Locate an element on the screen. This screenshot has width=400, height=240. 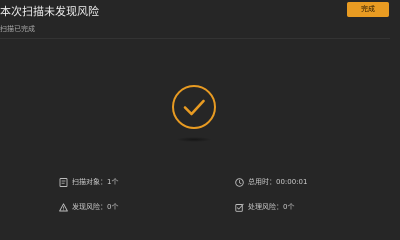
page-title: 本次扫描未发现风险 is located at coordinates (49, 11).